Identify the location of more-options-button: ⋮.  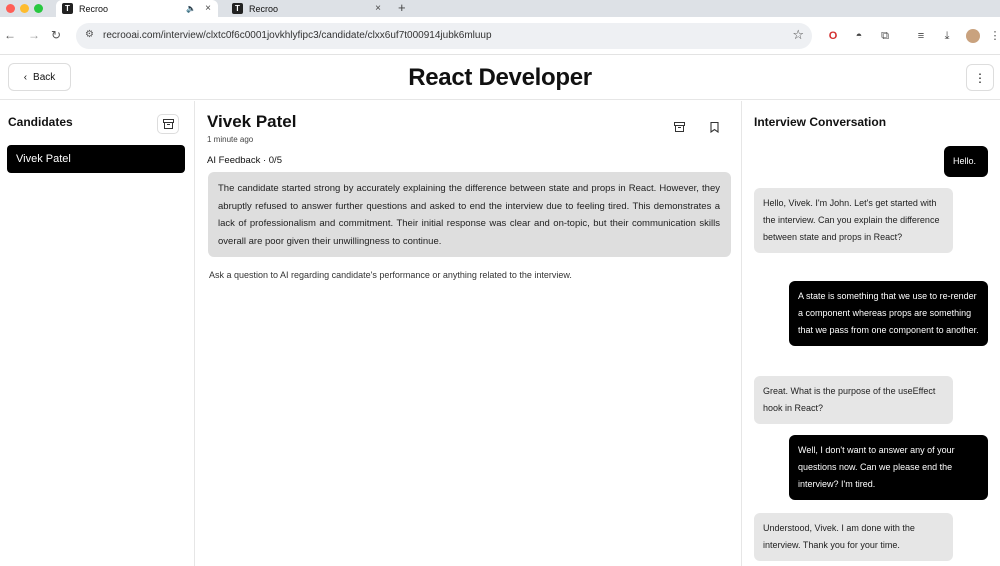
(980, 77).